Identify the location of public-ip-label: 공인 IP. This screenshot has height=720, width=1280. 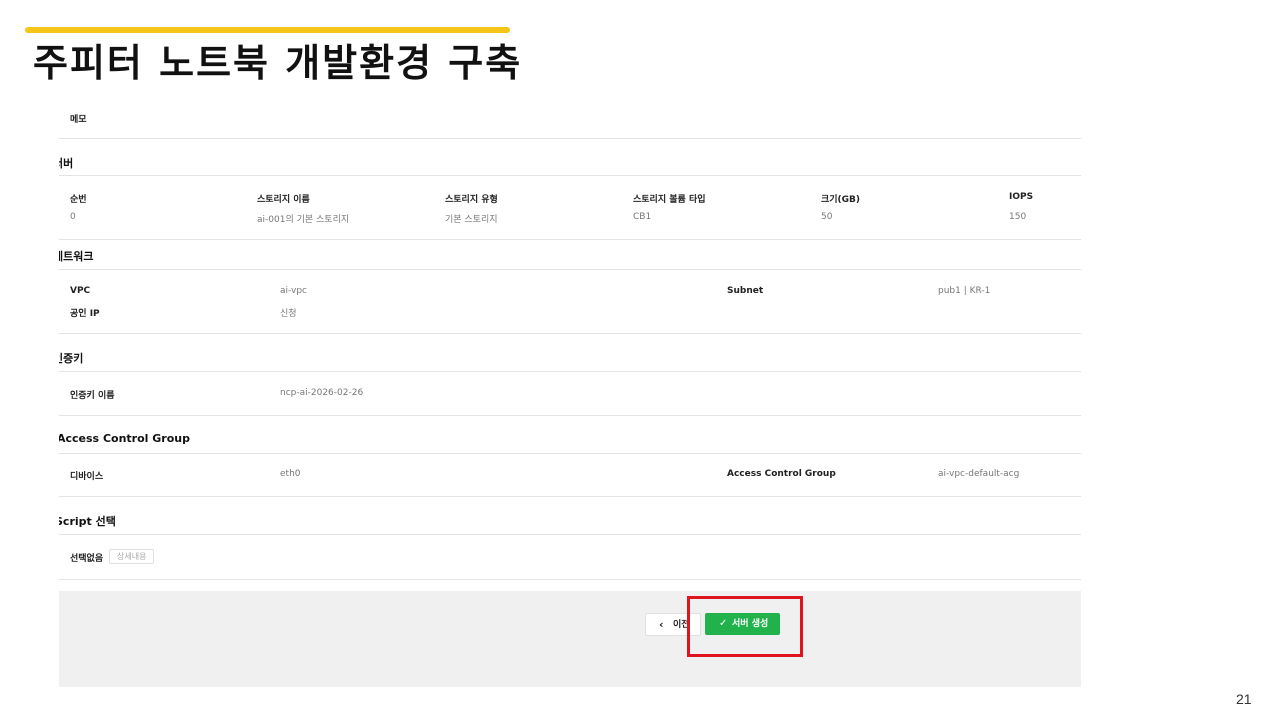
(85, 314).